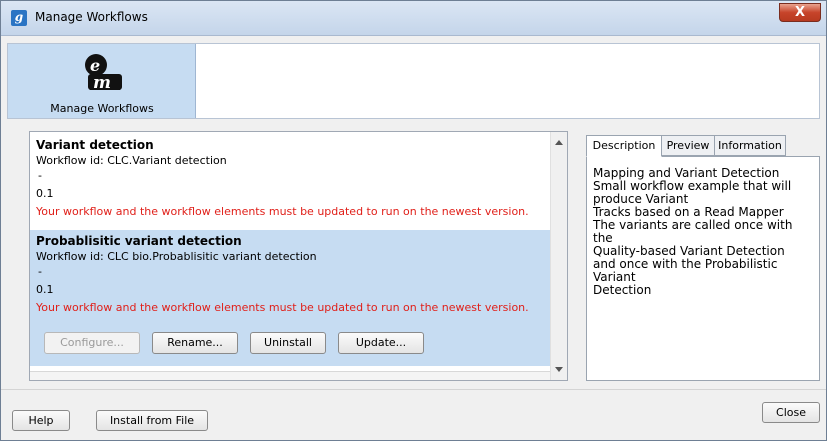 This screenshot has width=827, height=441. What do you see at coordinates (152, 420) in the screenshot?
I see `install-from-file-button: Install from File` at bounding box center [152, 420].